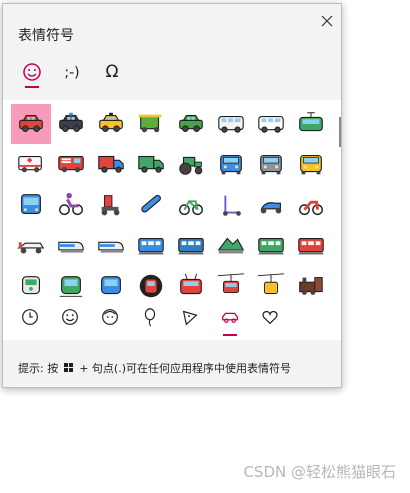 Image resolution: width=410 pixels, height=493 pixels. I want to click on category-recent, so click(30, 317).